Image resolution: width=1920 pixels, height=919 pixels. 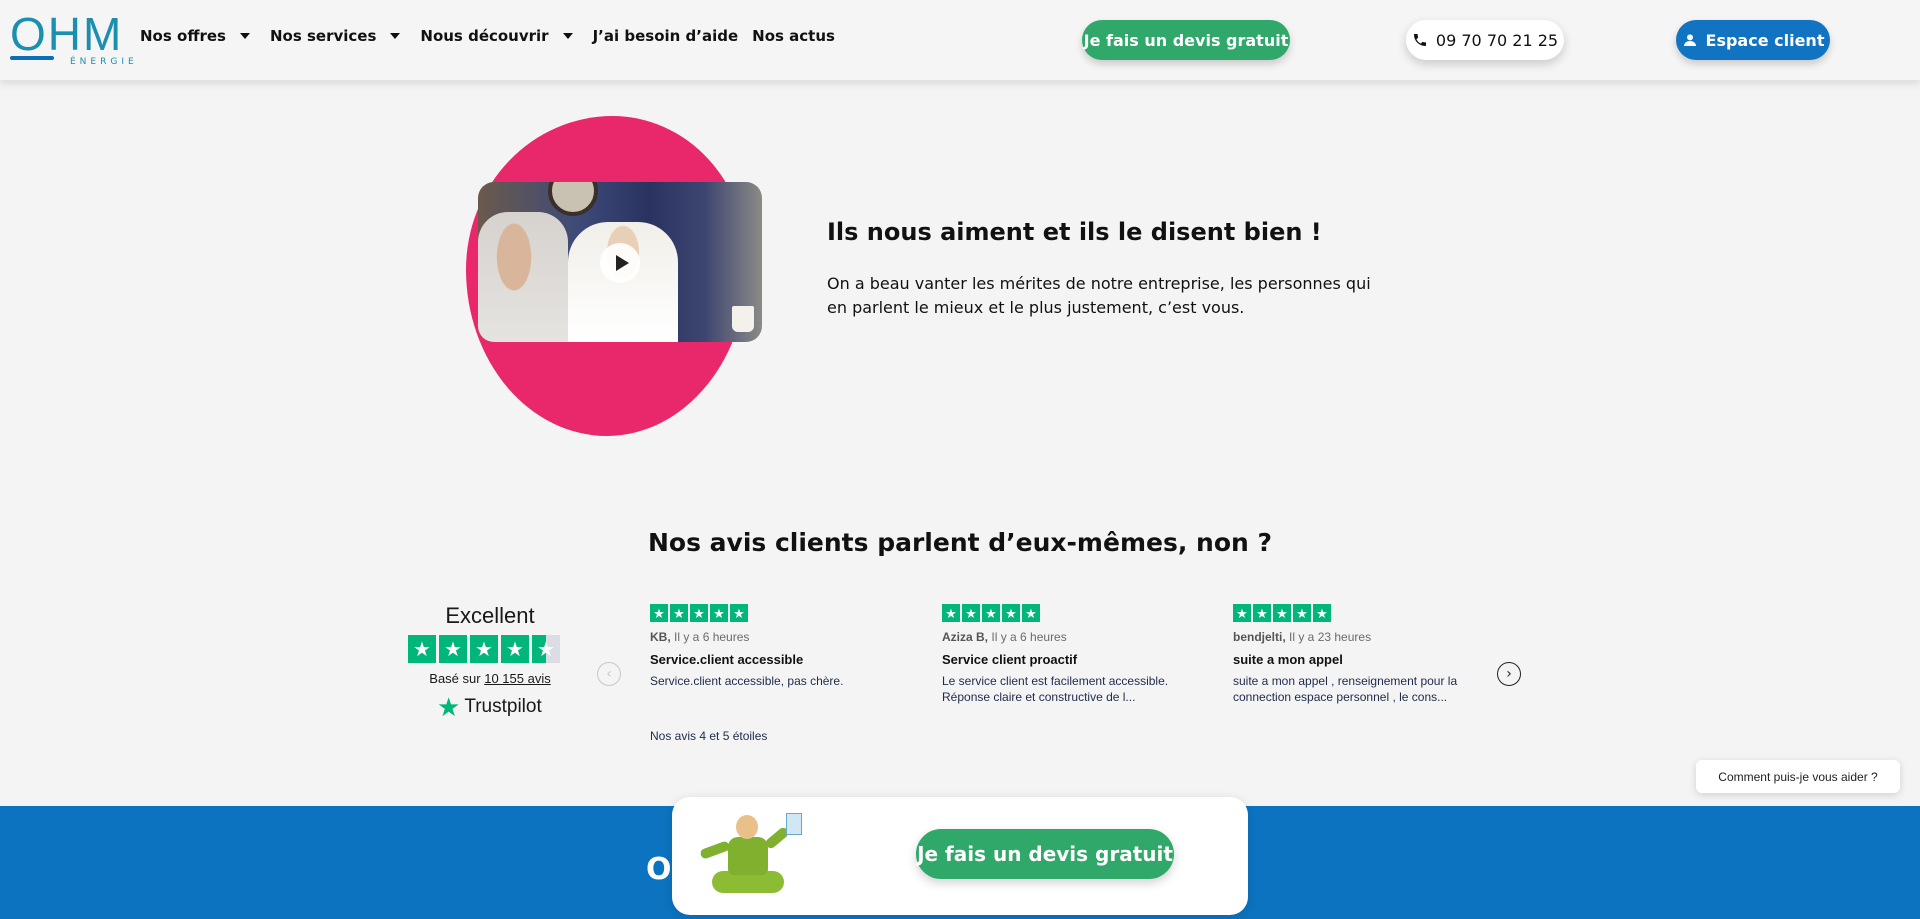 What do you see at coordinates (727, 659) in the screenshot?
I see `review-title: Service.client accessible` at bounding box center [727, 659].